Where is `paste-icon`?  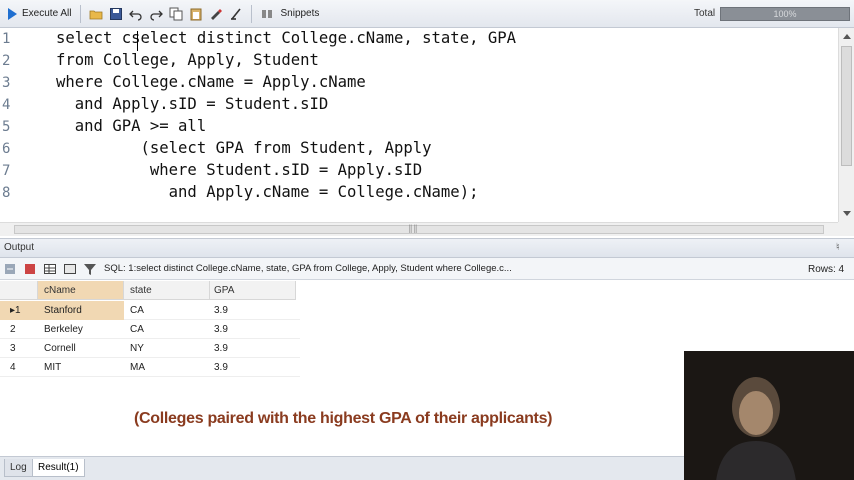 paste-icon is located at coordinates (196, 14).